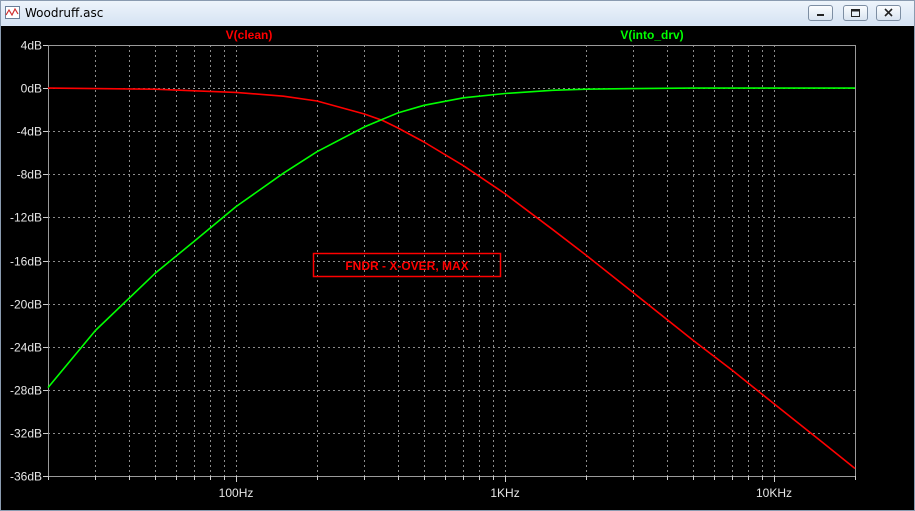 The height and width of the screenshot is (511, 915). I want to click on x-tick-label: 1KHz, so click(504, 493).